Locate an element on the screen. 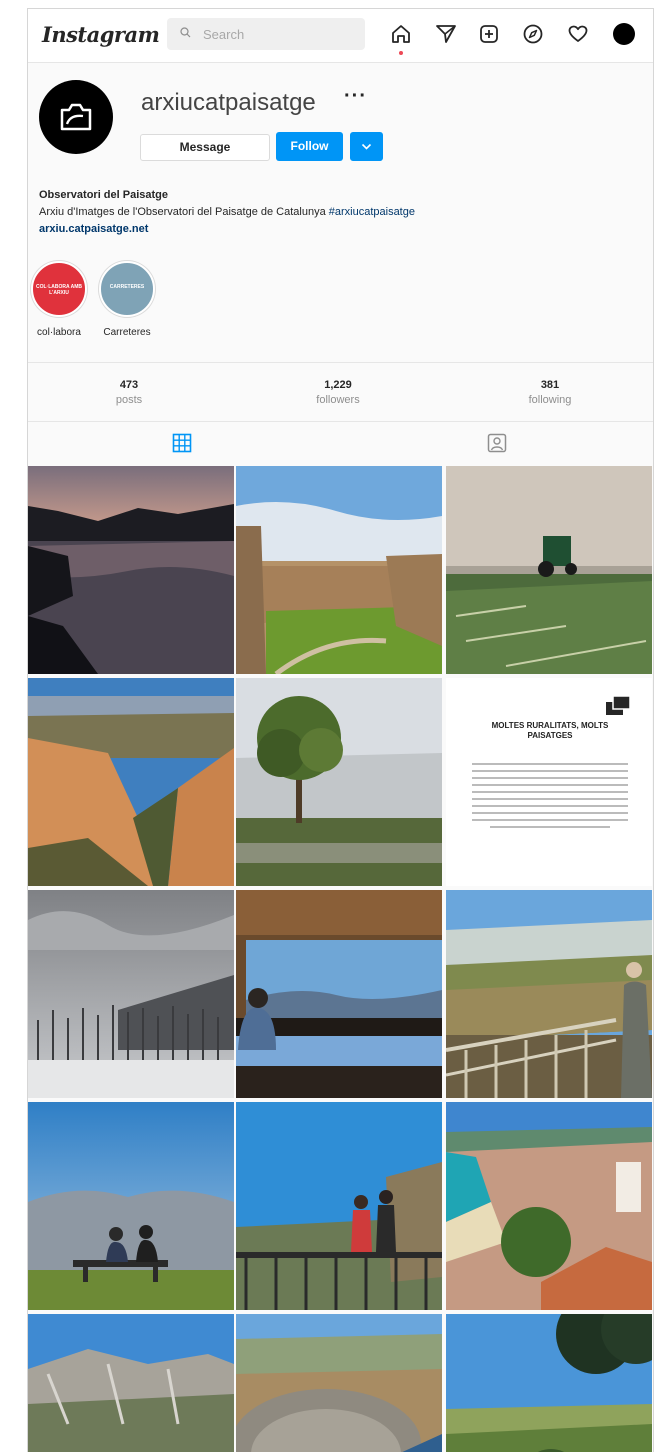 Image resolution: width=665 pixels, height=1452 pixels. grid-icon is located at coordinates (182, 443).